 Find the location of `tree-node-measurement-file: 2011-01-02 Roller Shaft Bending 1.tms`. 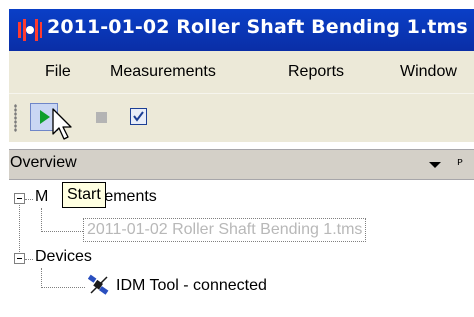

tree-node-measurement-file: 2011-01-02 Roller Shaft Bending 1.tms is located at coordinates (225, 230).